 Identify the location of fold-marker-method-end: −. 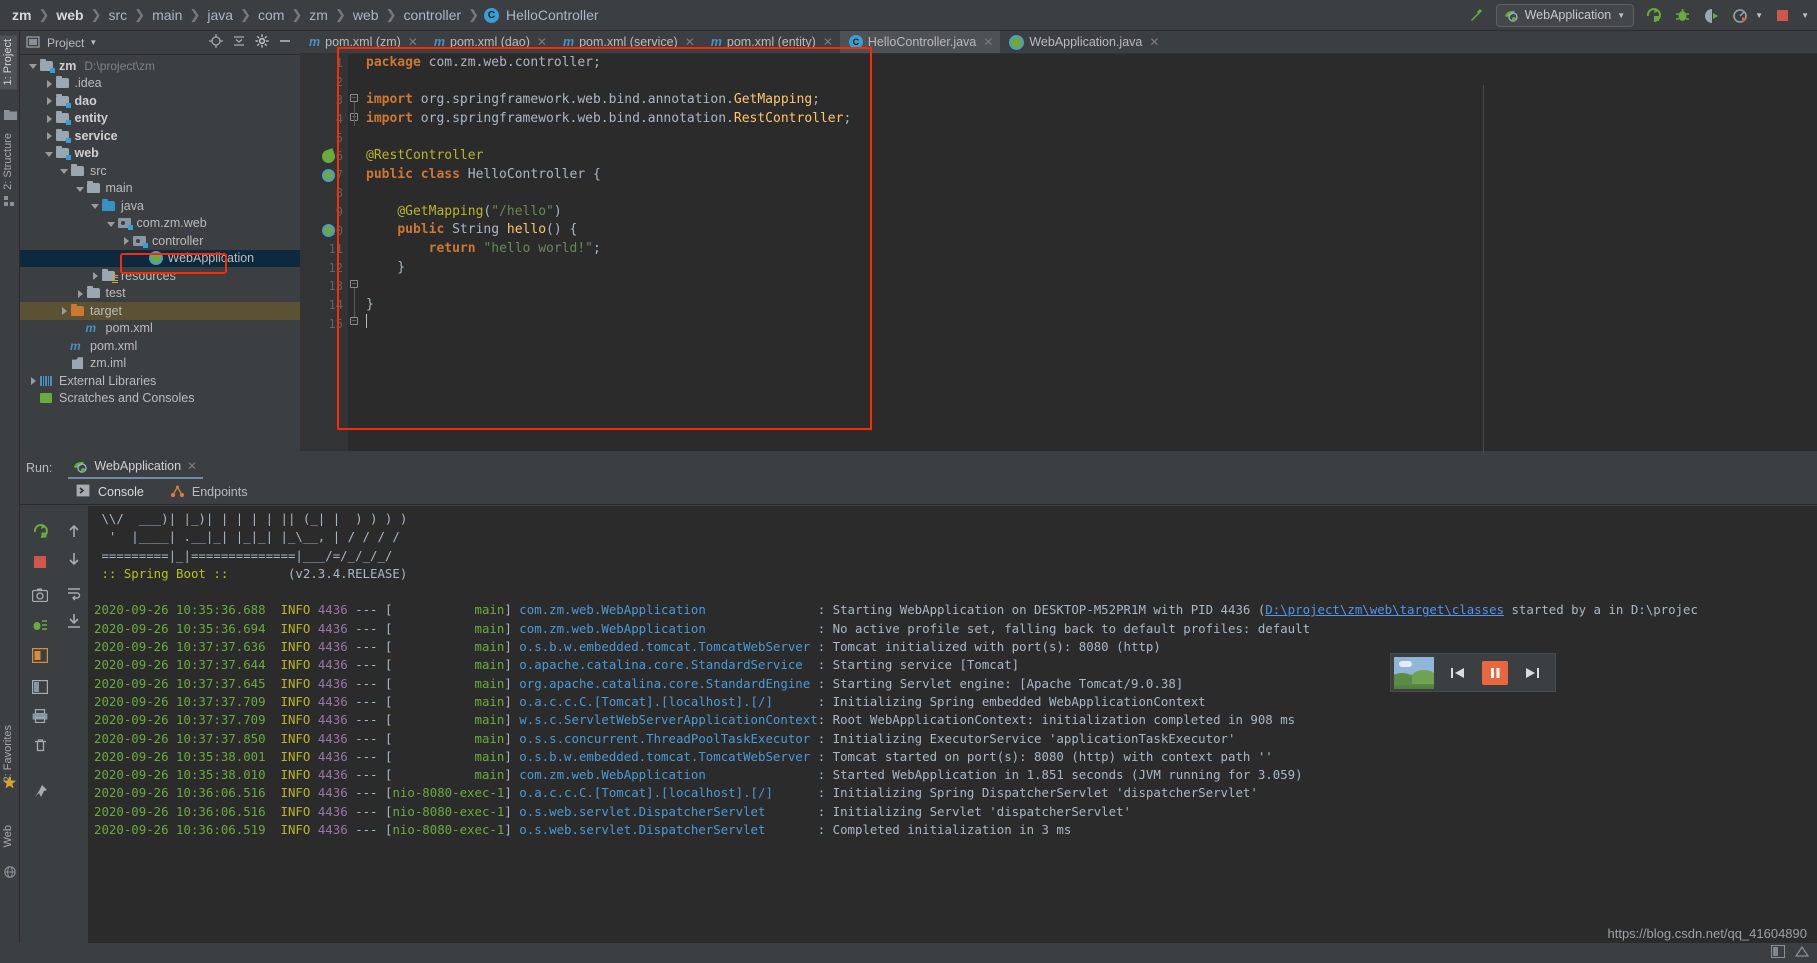
(354, 321).